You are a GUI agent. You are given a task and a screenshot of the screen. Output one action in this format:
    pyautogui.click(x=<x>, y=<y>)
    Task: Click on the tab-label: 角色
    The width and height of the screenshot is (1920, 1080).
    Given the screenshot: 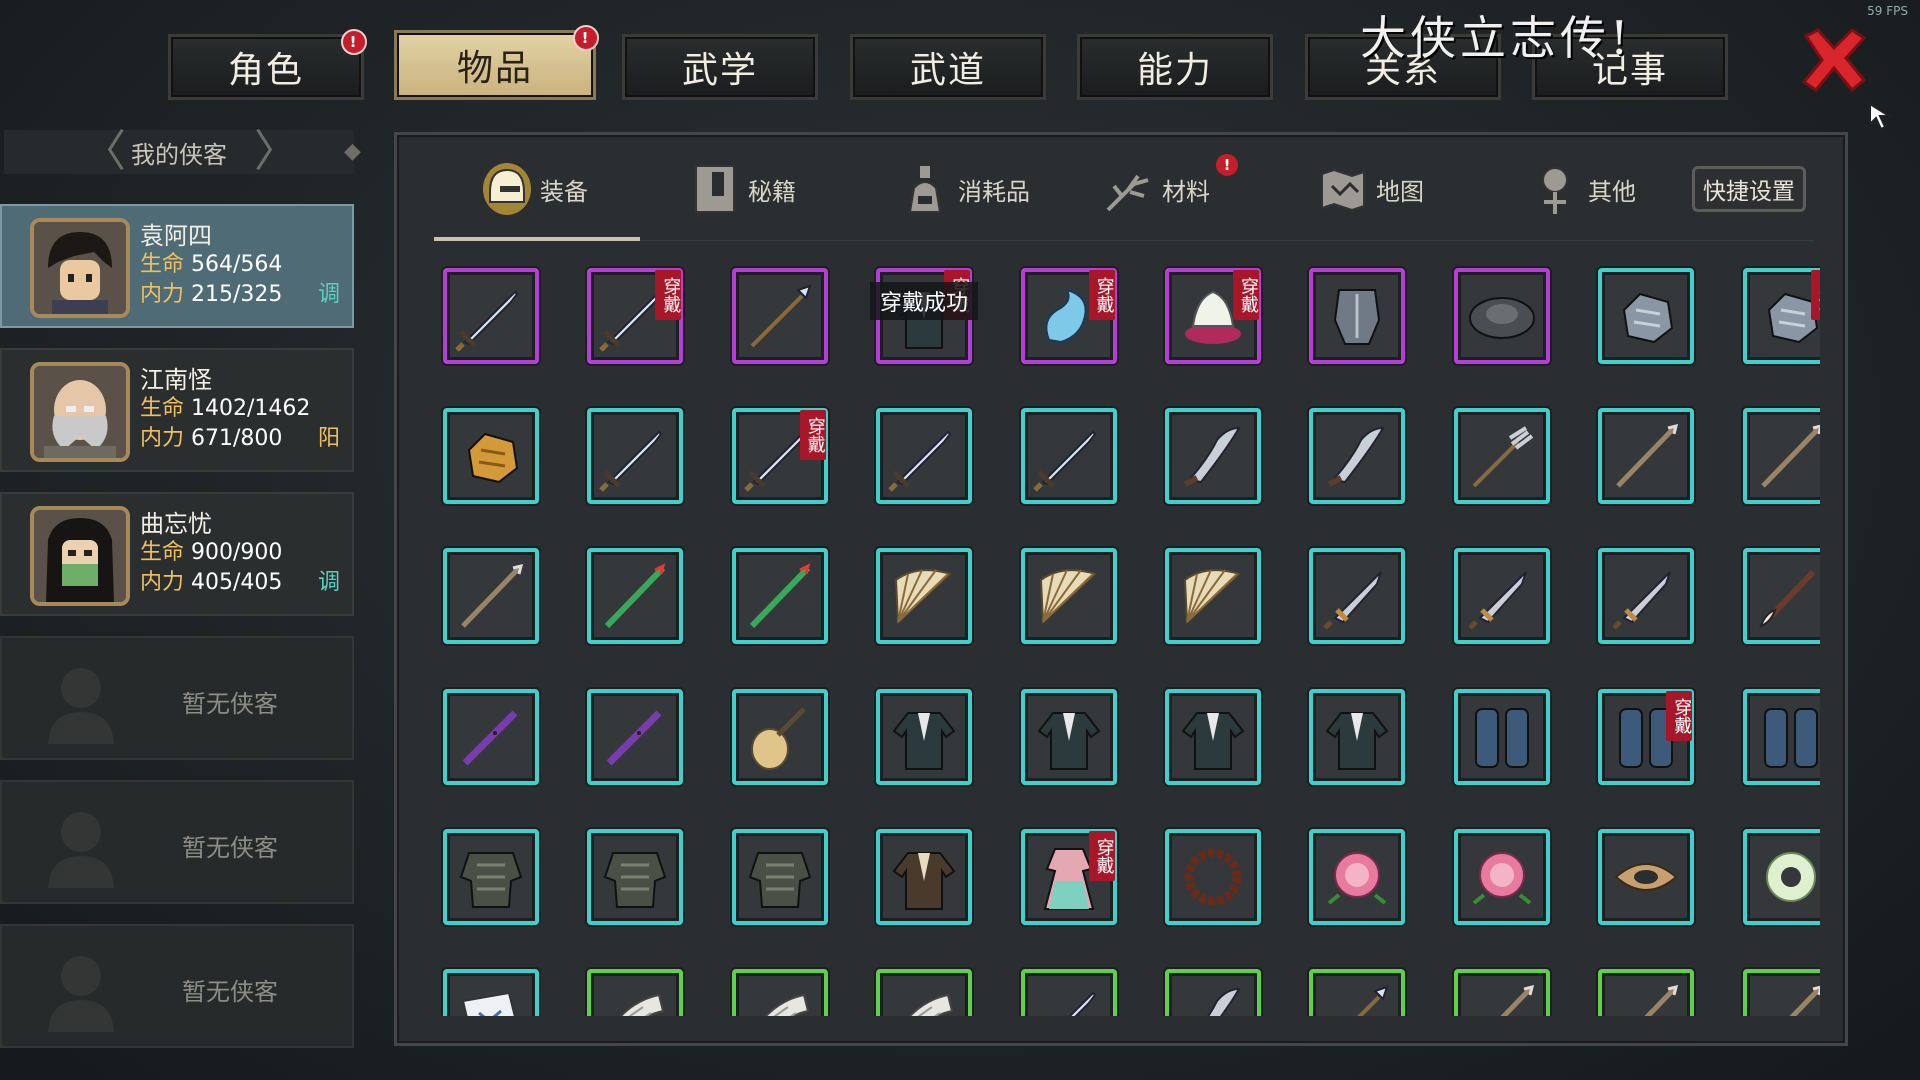 What is the action you would take?
    pyautogui.click(x=265, y=70)
    